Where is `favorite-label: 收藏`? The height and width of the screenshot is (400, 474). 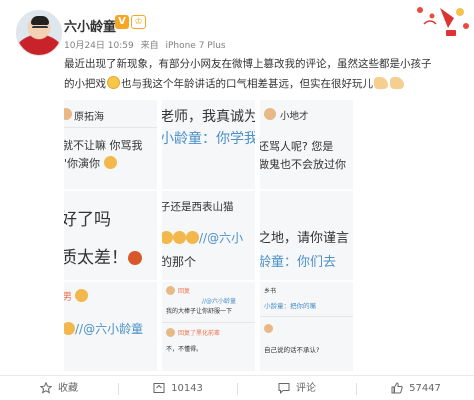
favorite-label: 收藏 is located at coordinates (68, 388).